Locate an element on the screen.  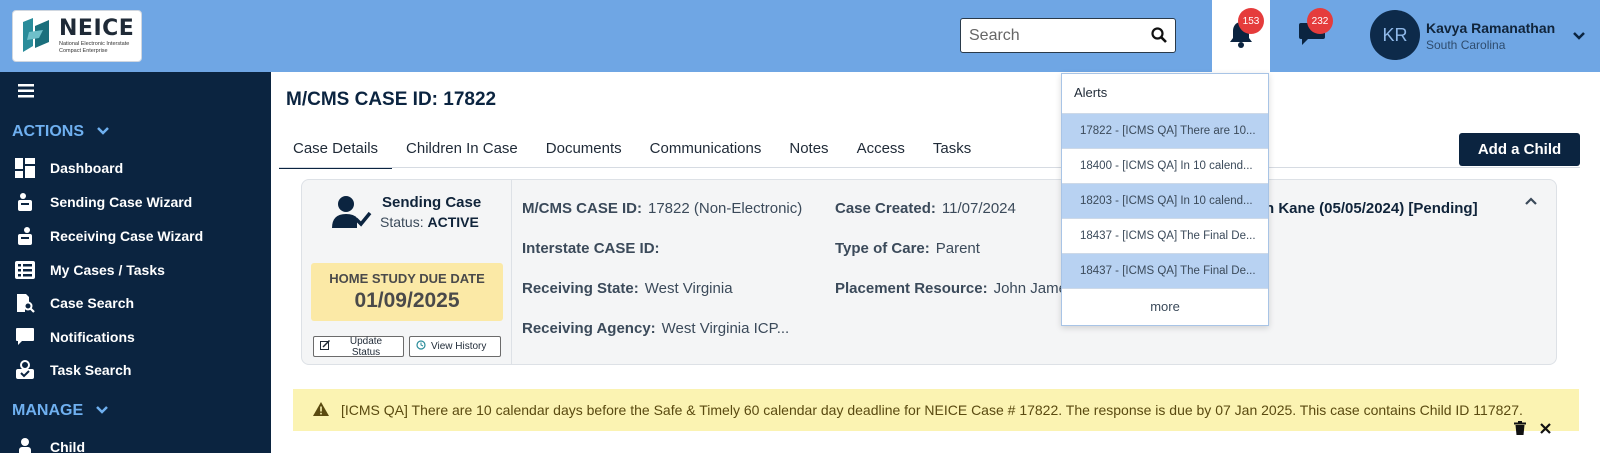
actions-section-toggle: ACTIONS is located at coordinates (61, 132).